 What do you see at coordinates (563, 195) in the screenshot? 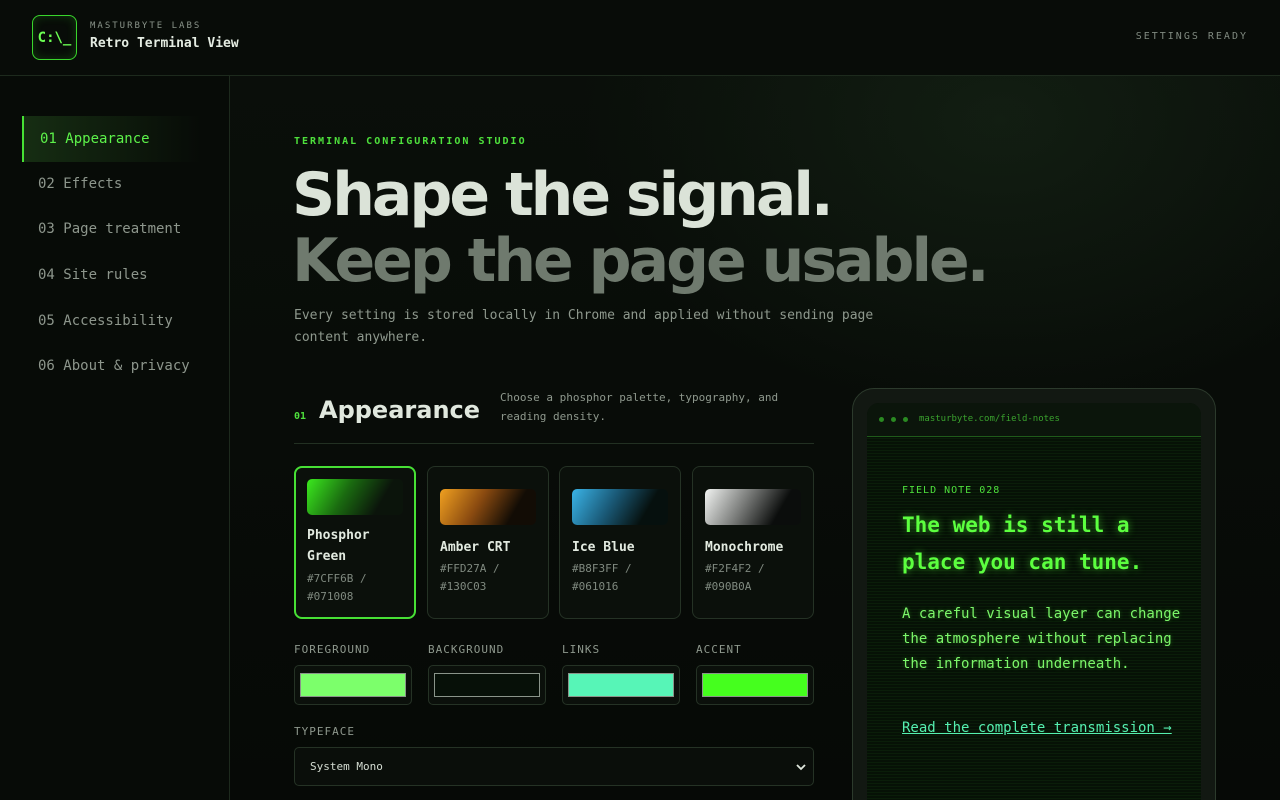
I see `hero-heading-line1: Shape the signal.` at bounding box center [563, 195].